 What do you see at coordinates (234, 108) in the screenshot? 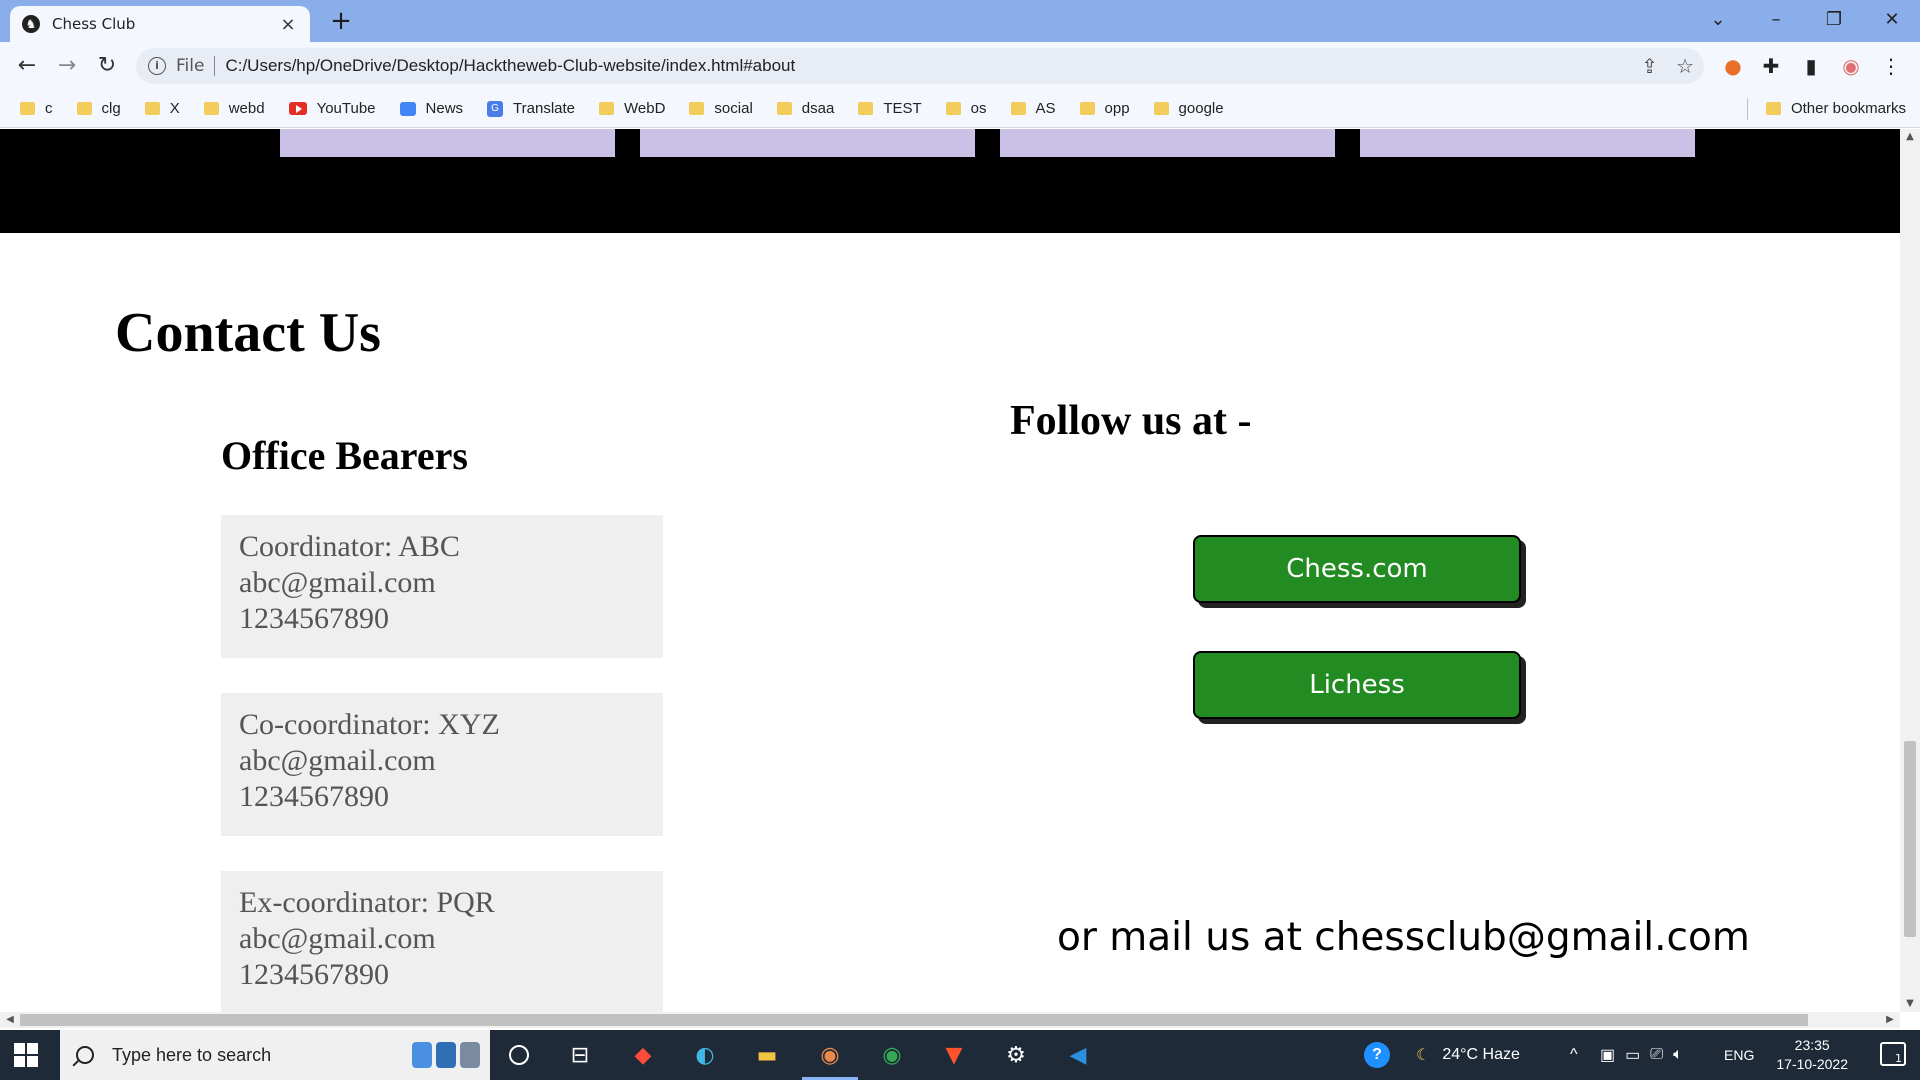
I see `bookmark-item: webd` at bounding box center [234, 108].